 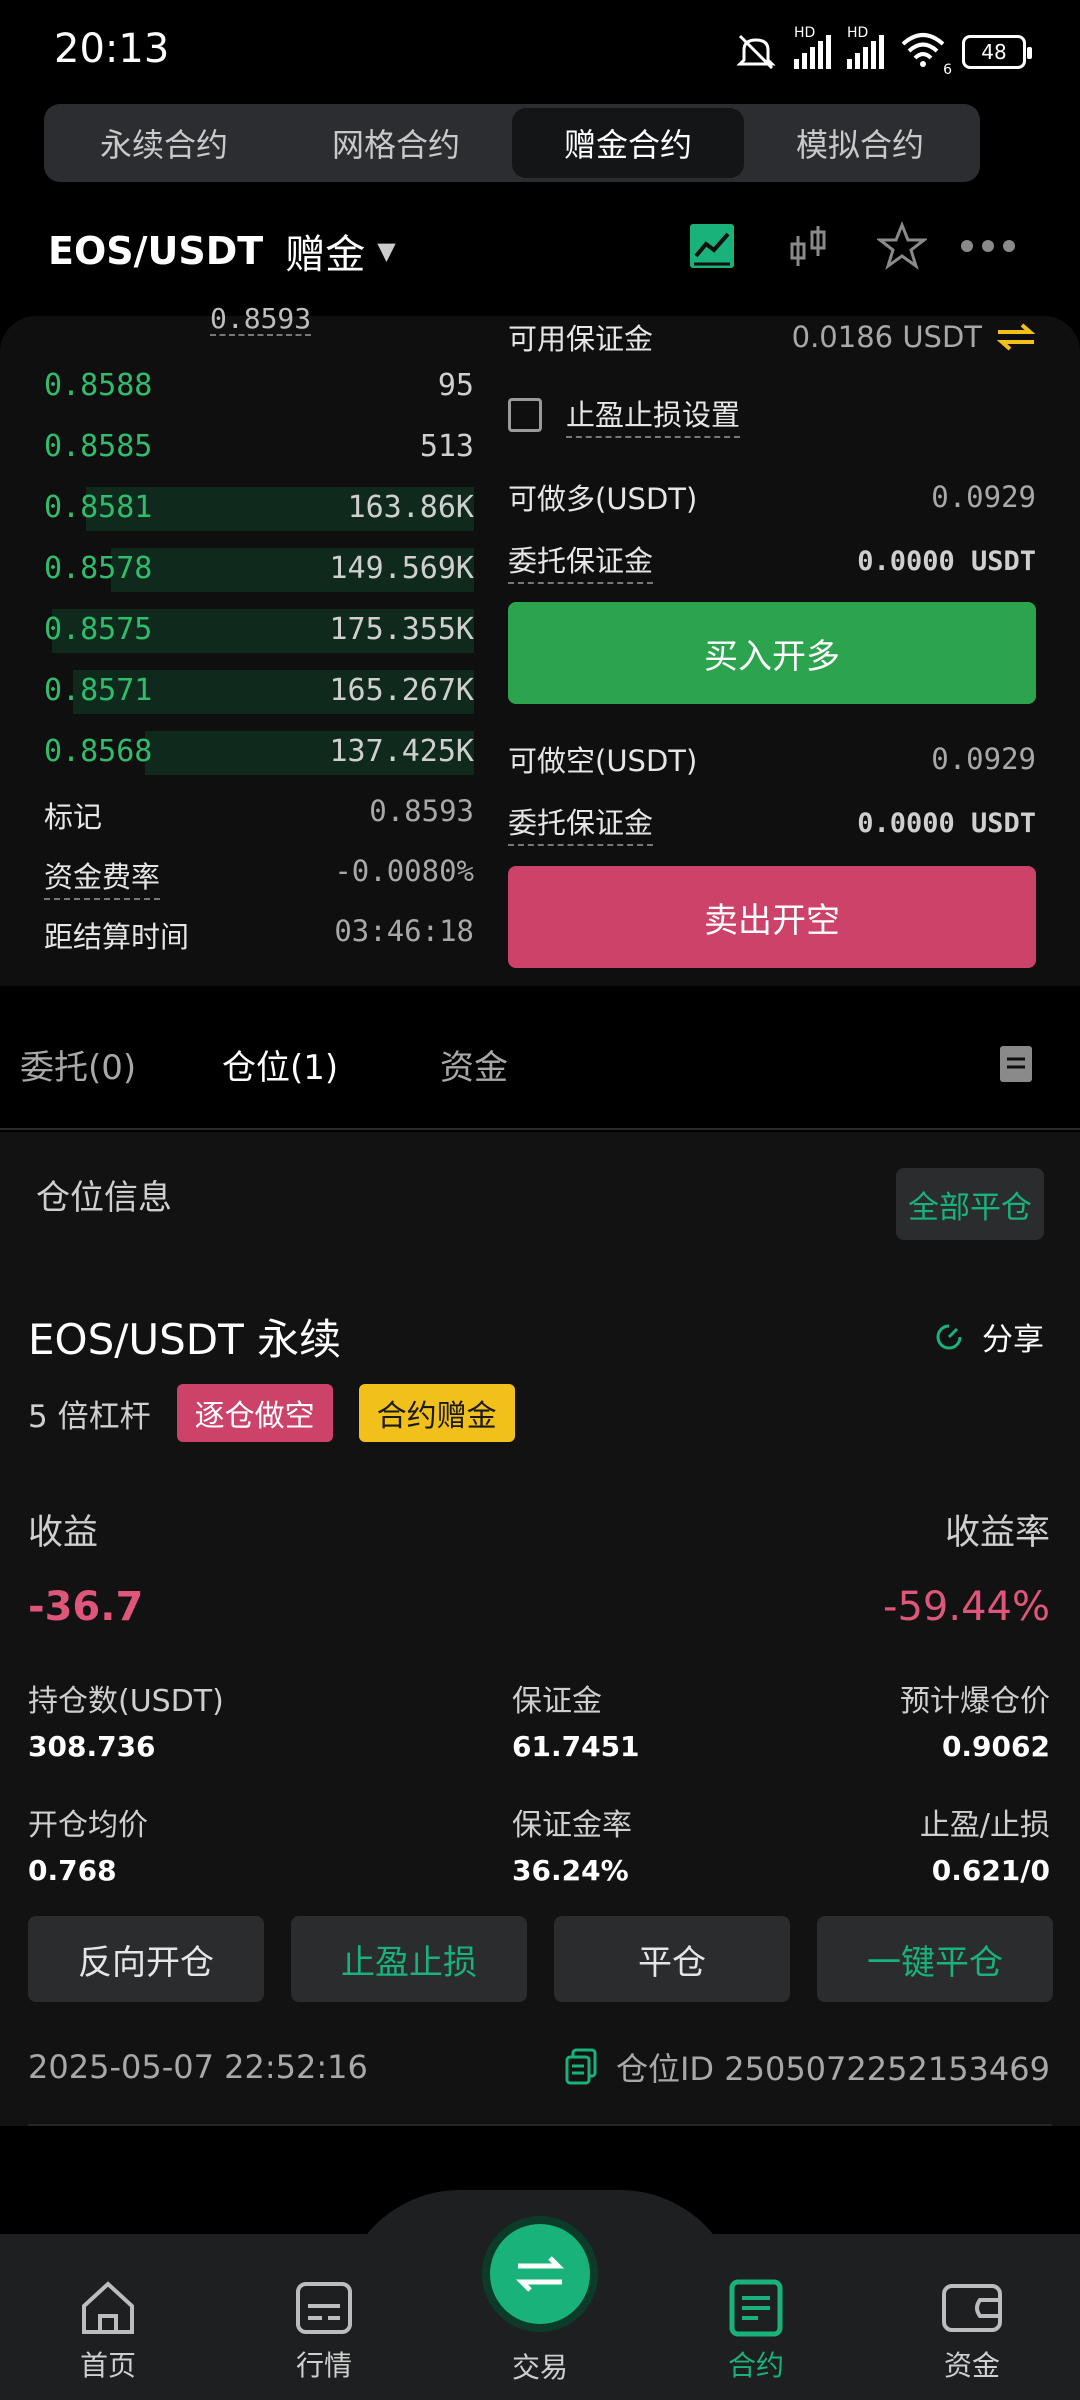 I want to click on tpsl-value: 0.621/0, so click(x=990, y=1870).